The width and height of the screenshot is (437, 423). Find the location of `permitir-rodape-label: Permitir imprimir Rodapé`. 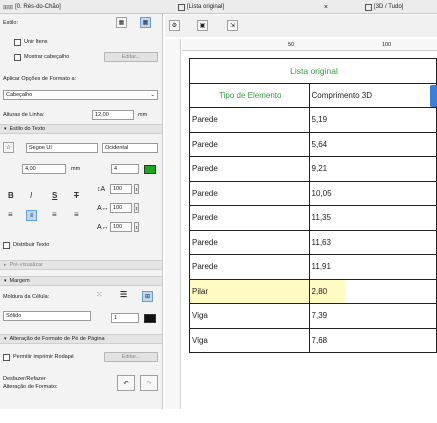

permitir-rodape-label: Permitir imprimir Rodapé is located at coordinates (43, 357).